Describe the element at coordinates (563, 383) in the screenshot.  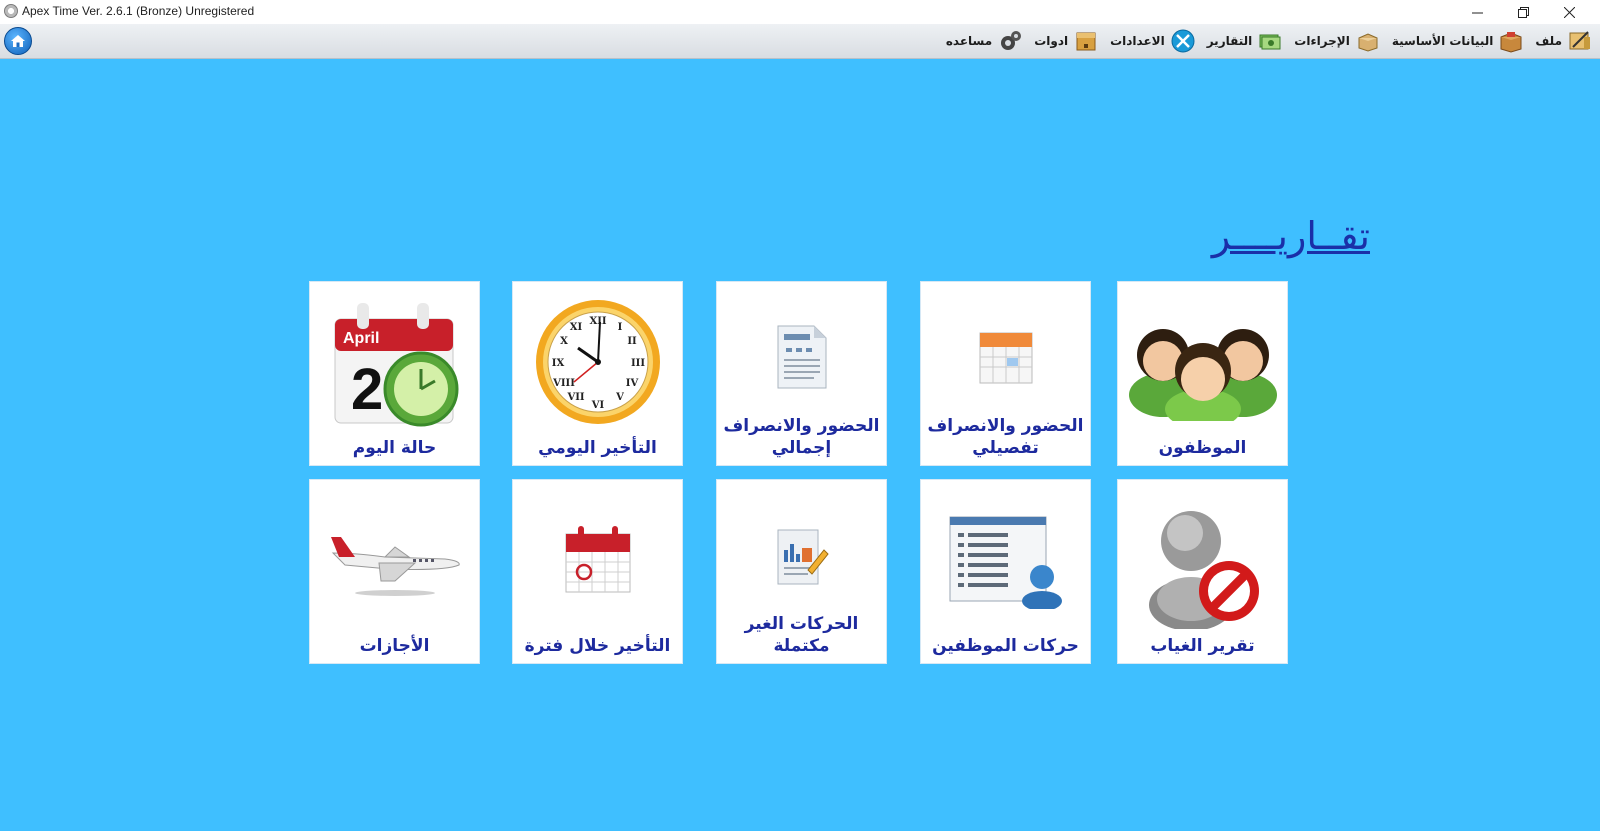
I see `svg-text: VIII` at that location.